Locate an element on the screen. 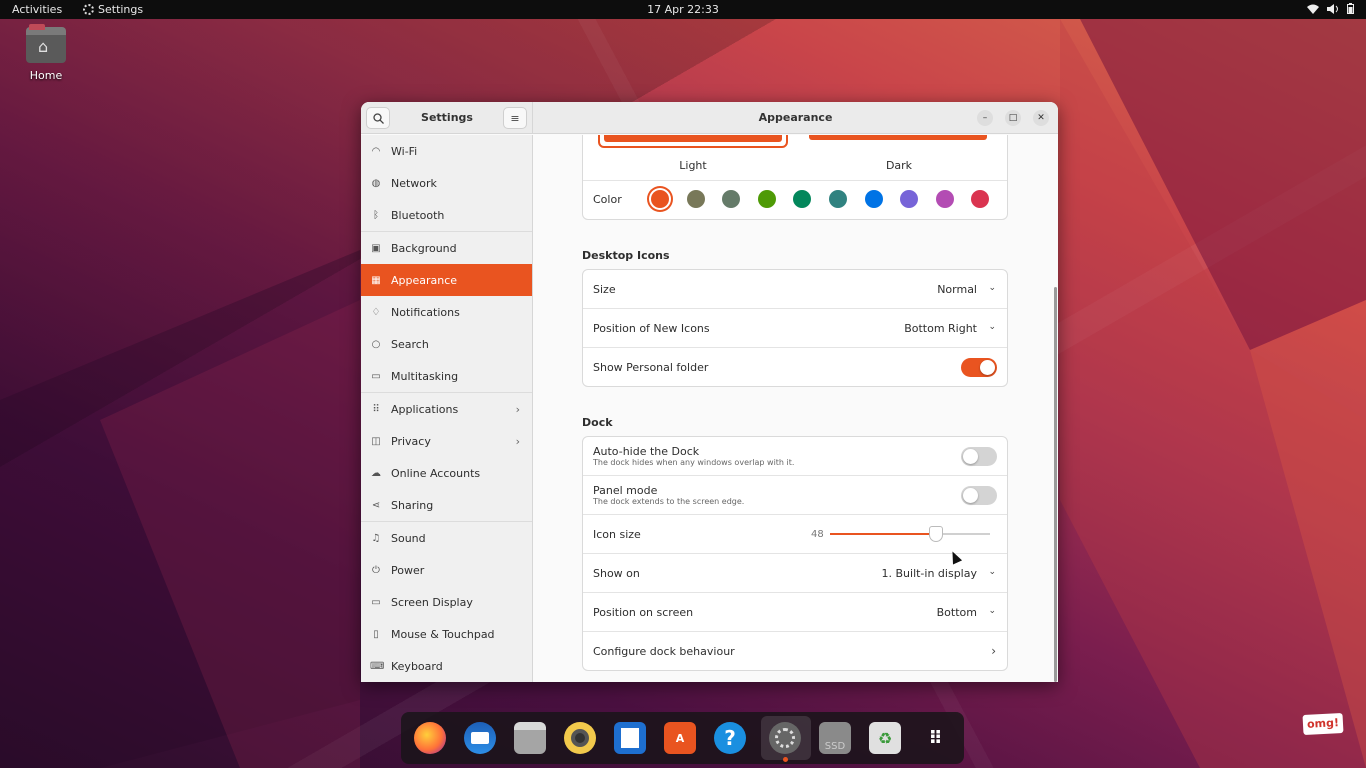  system-tray is located at coordinates (1330, 8).